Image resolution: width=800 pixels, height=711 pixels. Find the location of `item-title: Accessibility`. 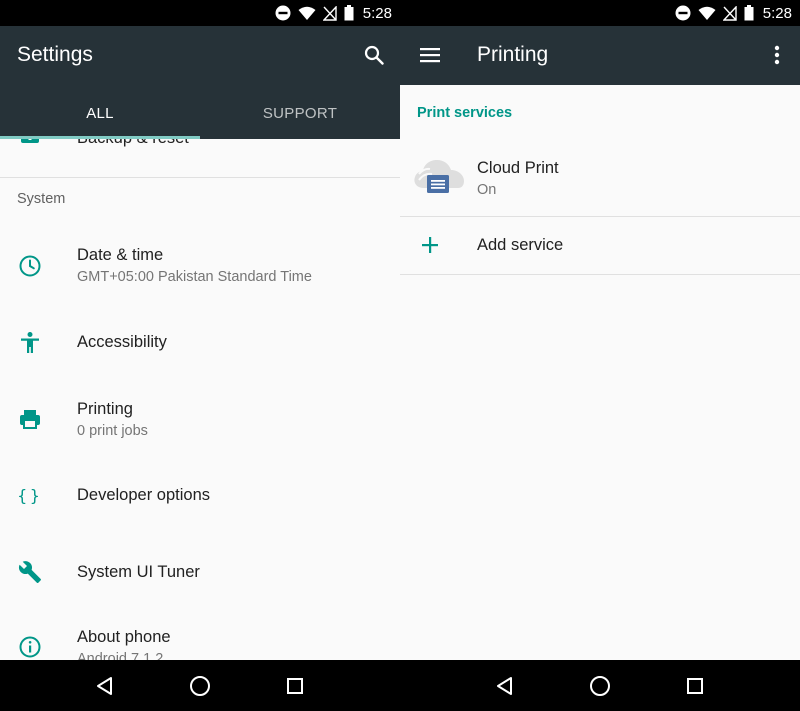

item-title: Accessibility is located at coordinates (122, 342).